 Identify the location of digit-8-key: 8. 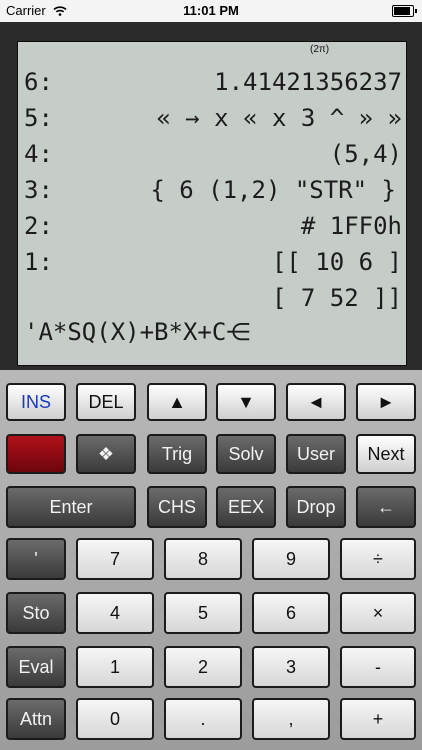
(203, 559).